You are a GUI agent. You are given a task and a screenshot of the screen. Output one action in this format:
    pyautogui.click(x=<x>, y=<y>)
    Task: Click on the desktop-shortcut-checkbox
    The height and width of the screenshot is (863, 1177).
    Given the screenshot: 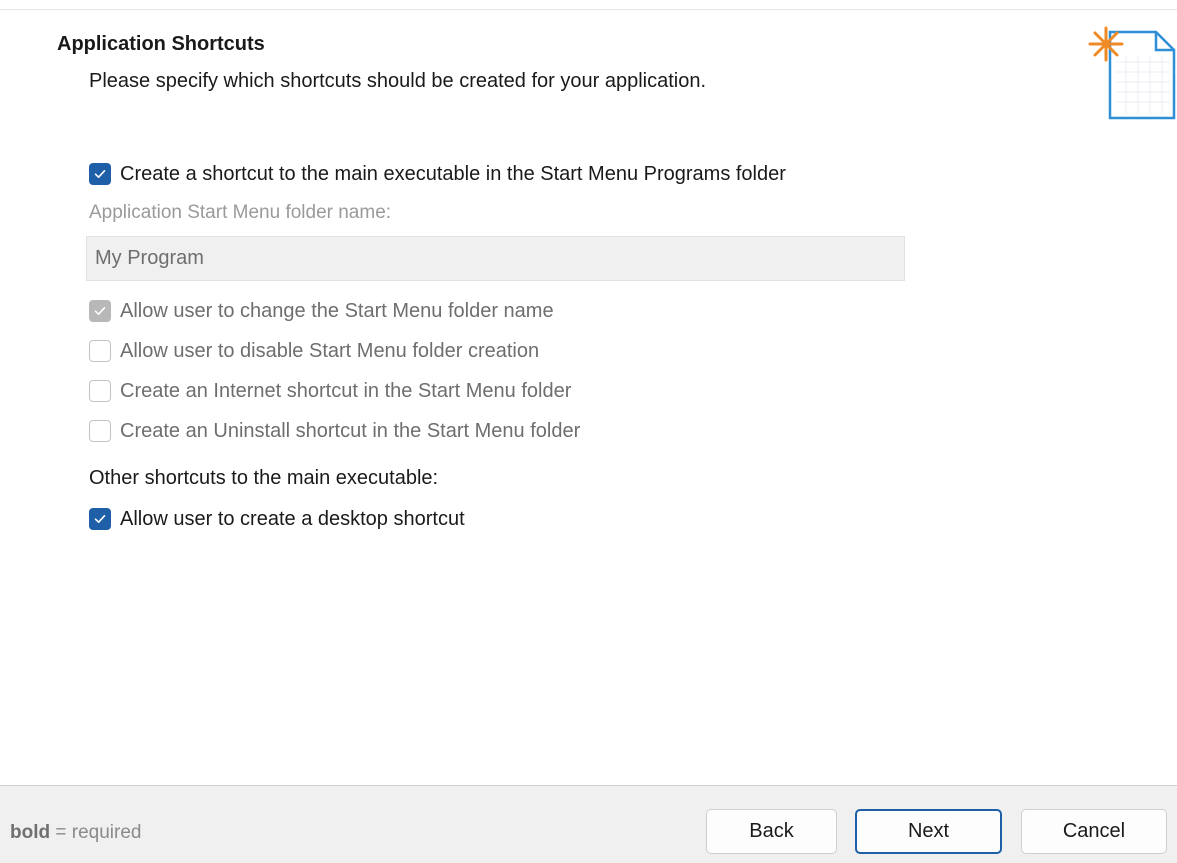 What is the action you would take?
    pyautogui.click(x=100, y=519)
    